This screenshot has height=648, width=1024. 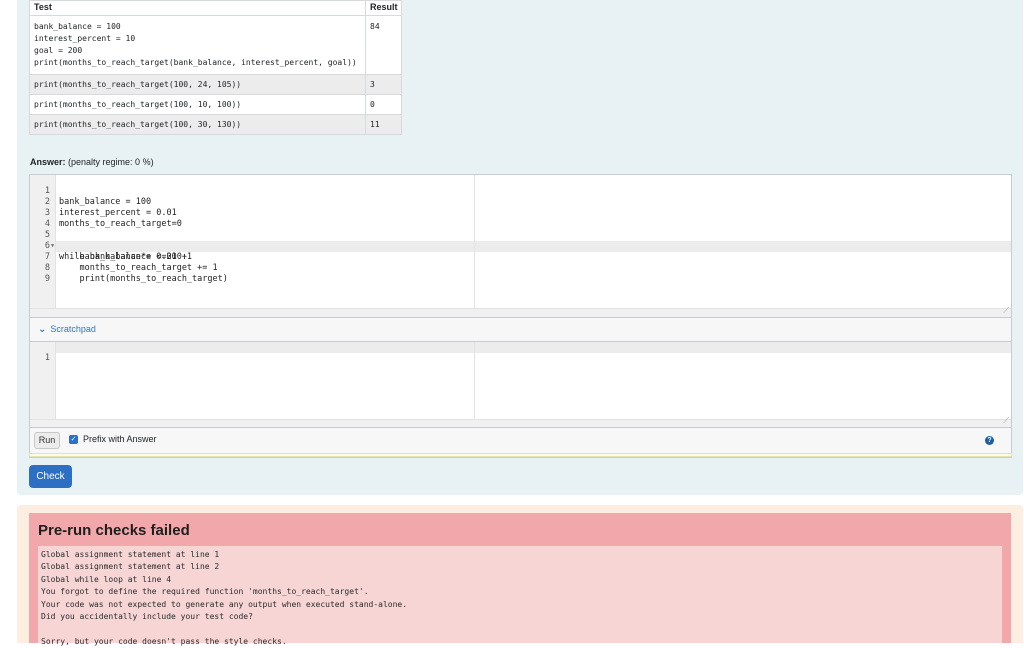 I want to click on check-icon: ✓, so click(x=73, y=439).